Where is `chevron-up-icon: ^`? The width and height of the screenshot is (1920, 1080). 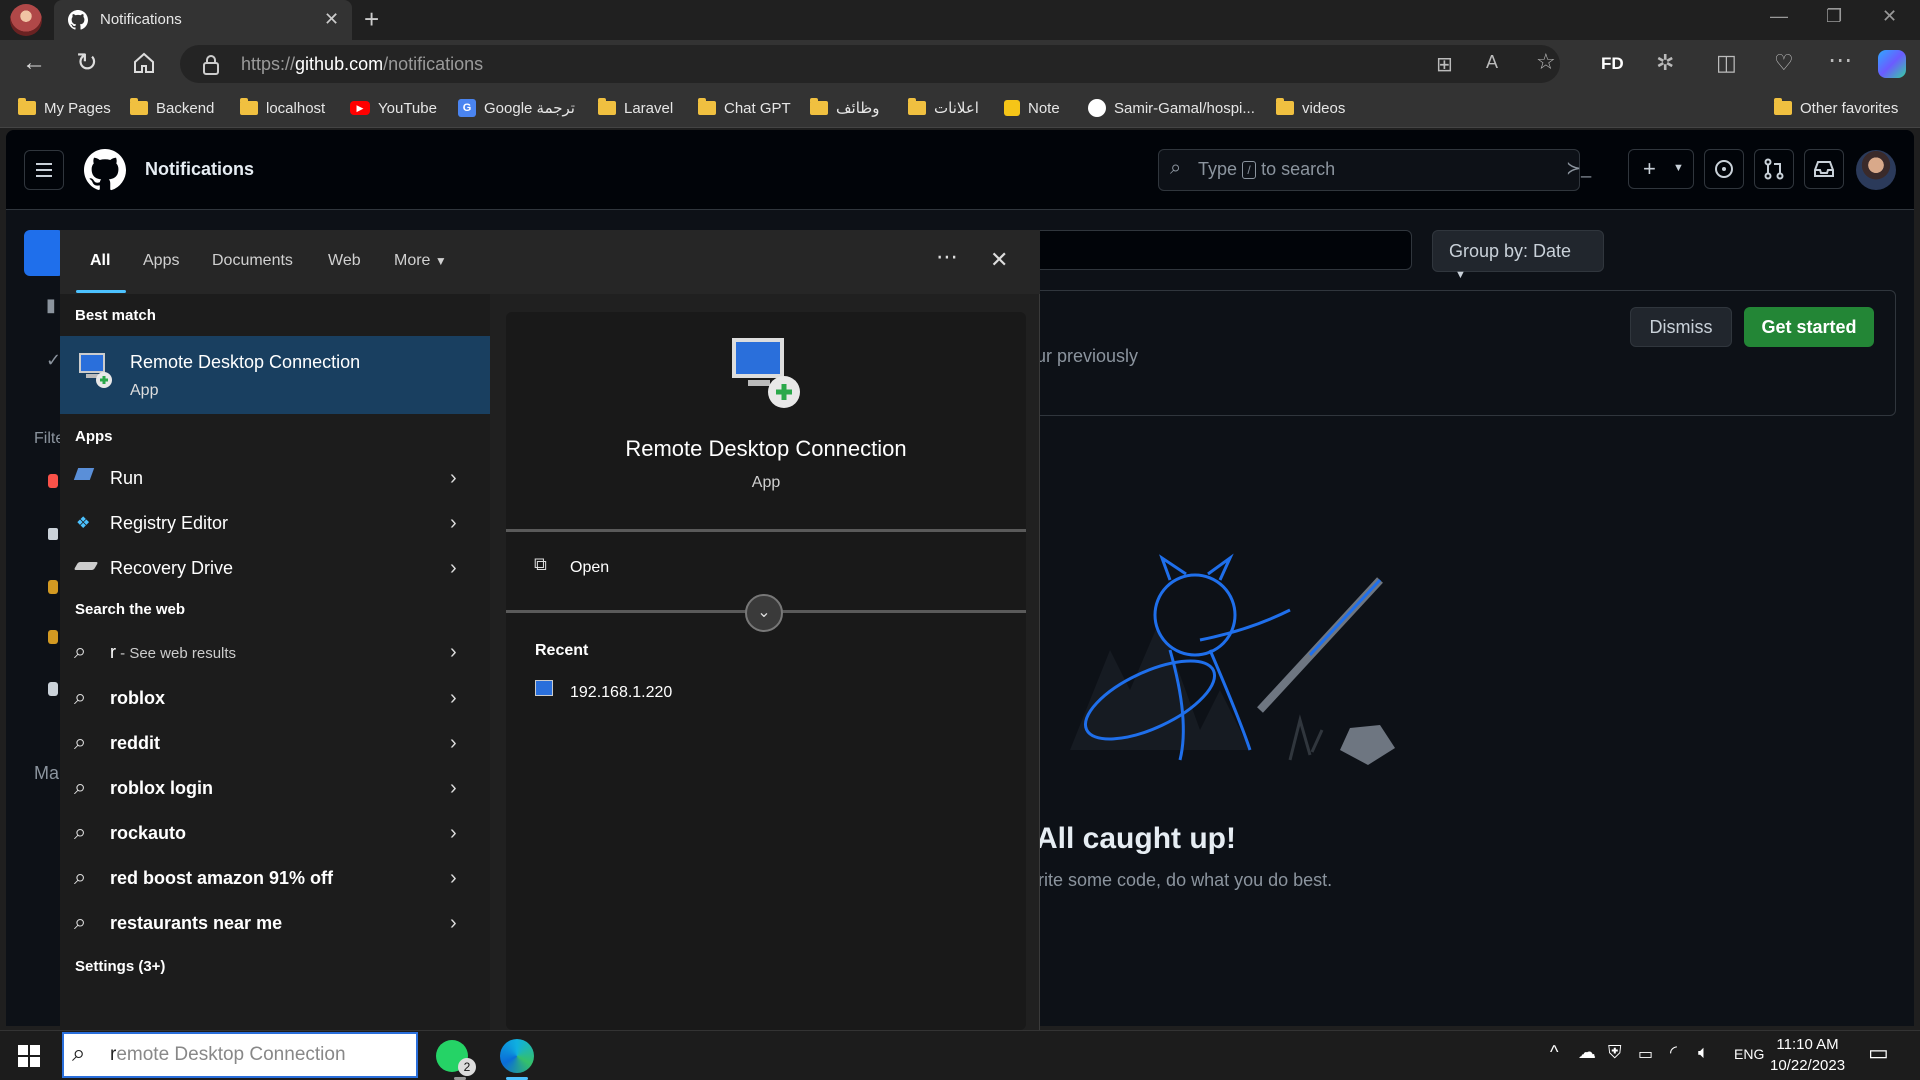 chevron-up-icon: ^ is located at coordinates (1554, 1052).